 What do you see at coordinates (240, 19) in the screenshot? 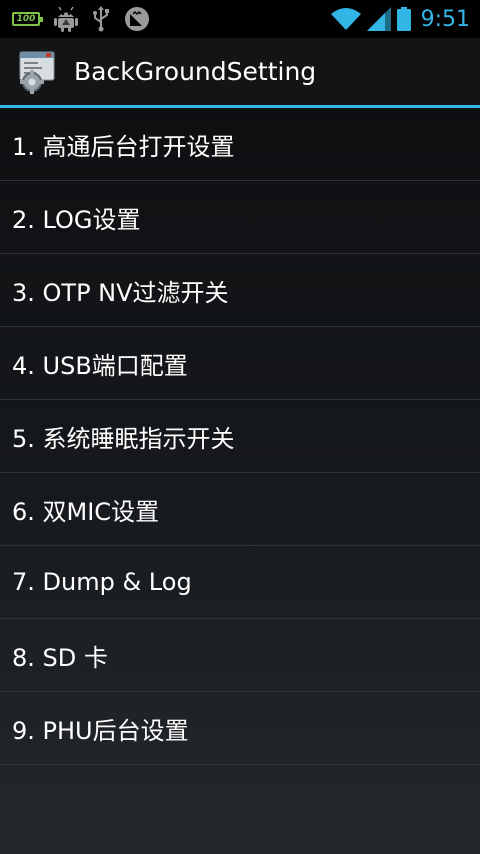
I see `status-bar: 100 9:51` at bounding box center [240, 19].